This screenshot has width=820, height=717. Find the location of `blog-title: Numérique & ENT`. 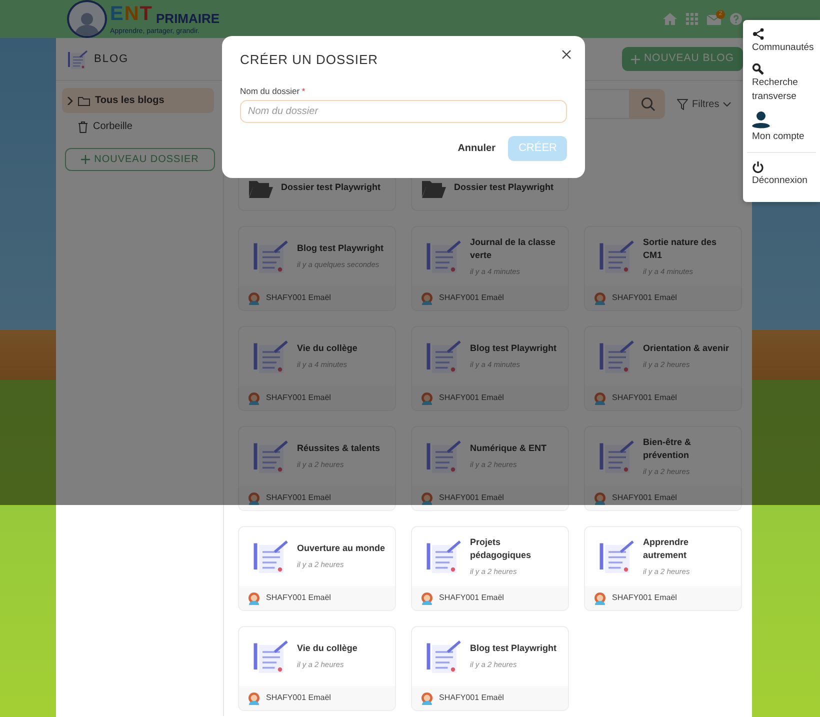

blog-title: Numérique & ENT is located at coordinates (508, 449).